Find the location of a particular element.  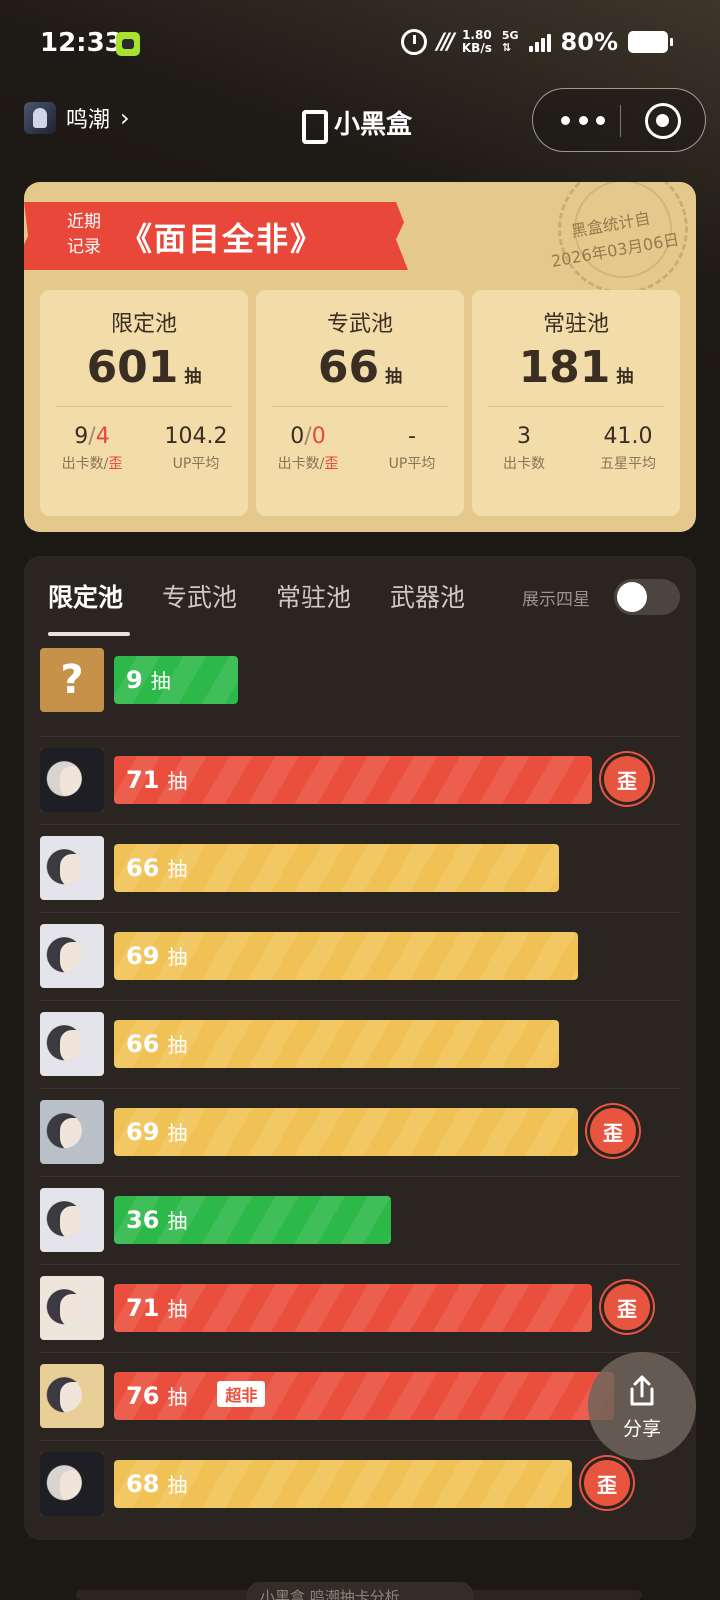

capsule-divider is located at coordinates (620, 121).